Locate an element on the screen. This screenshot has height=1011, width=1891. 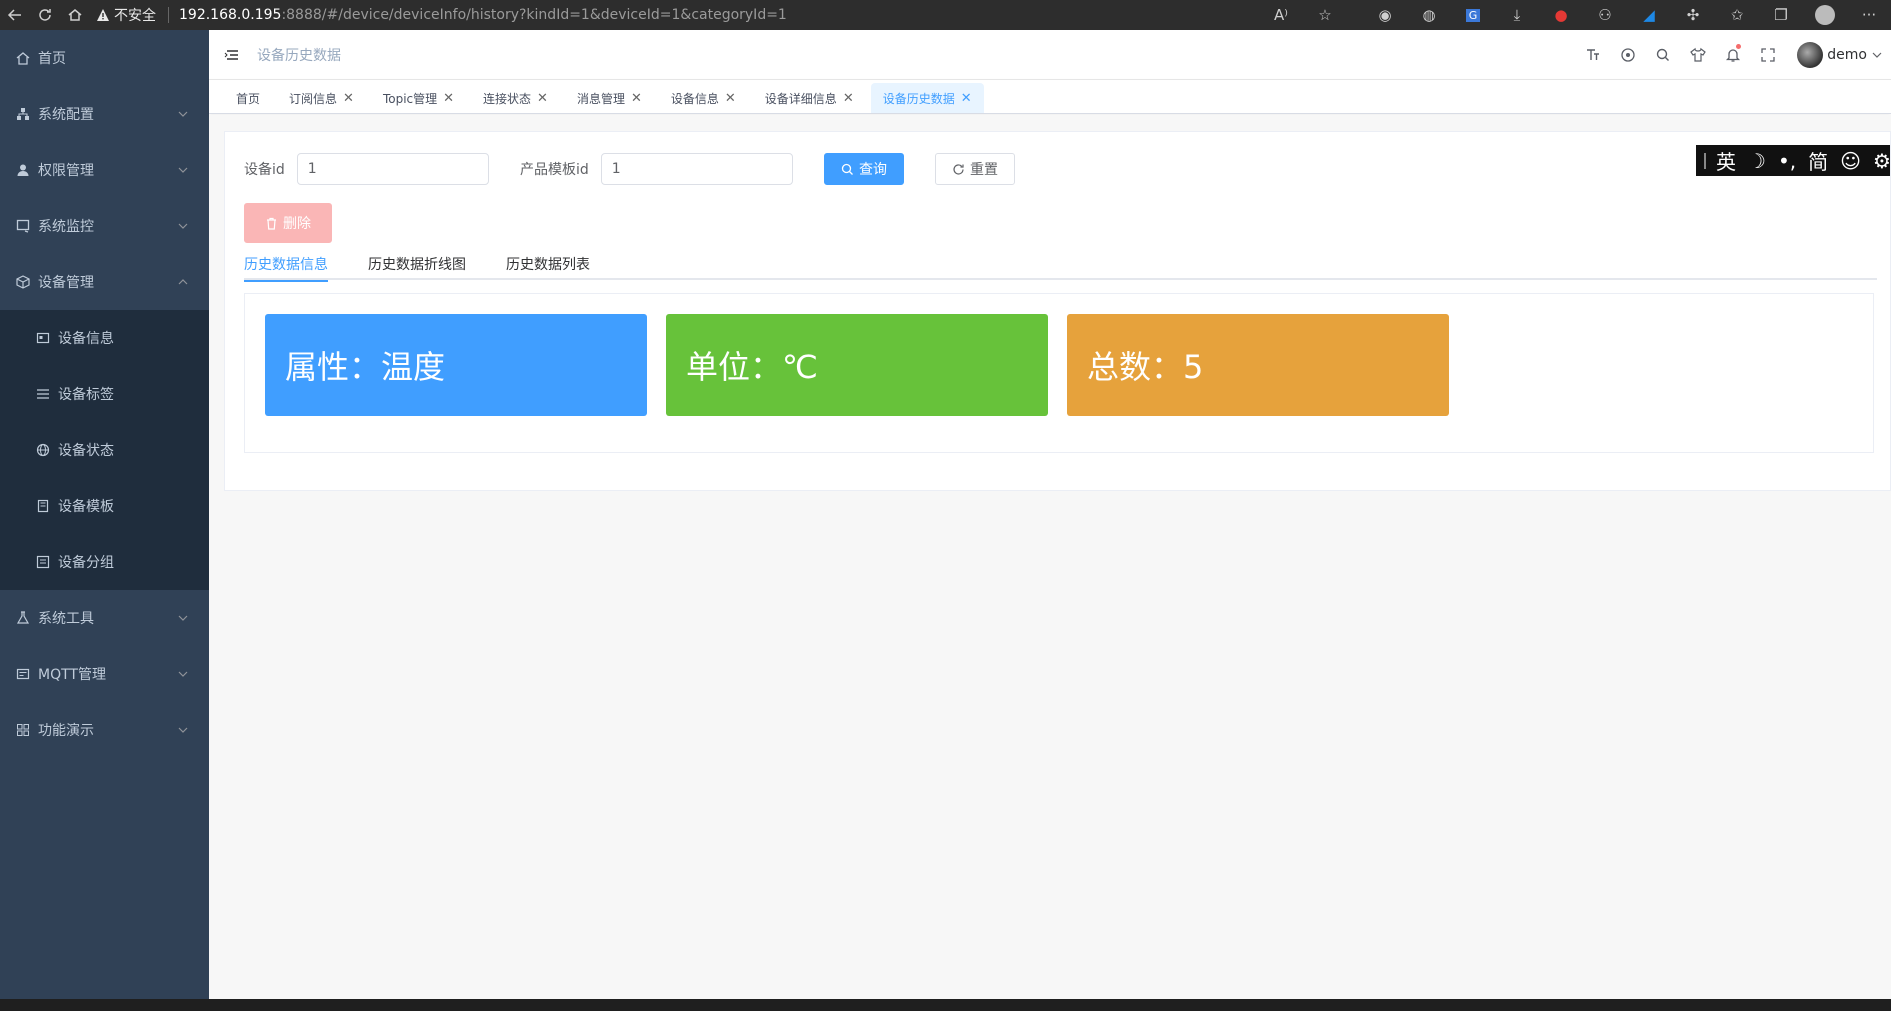
tag-connection: 连接状态 ✕ is located at coordinates (515, 98).